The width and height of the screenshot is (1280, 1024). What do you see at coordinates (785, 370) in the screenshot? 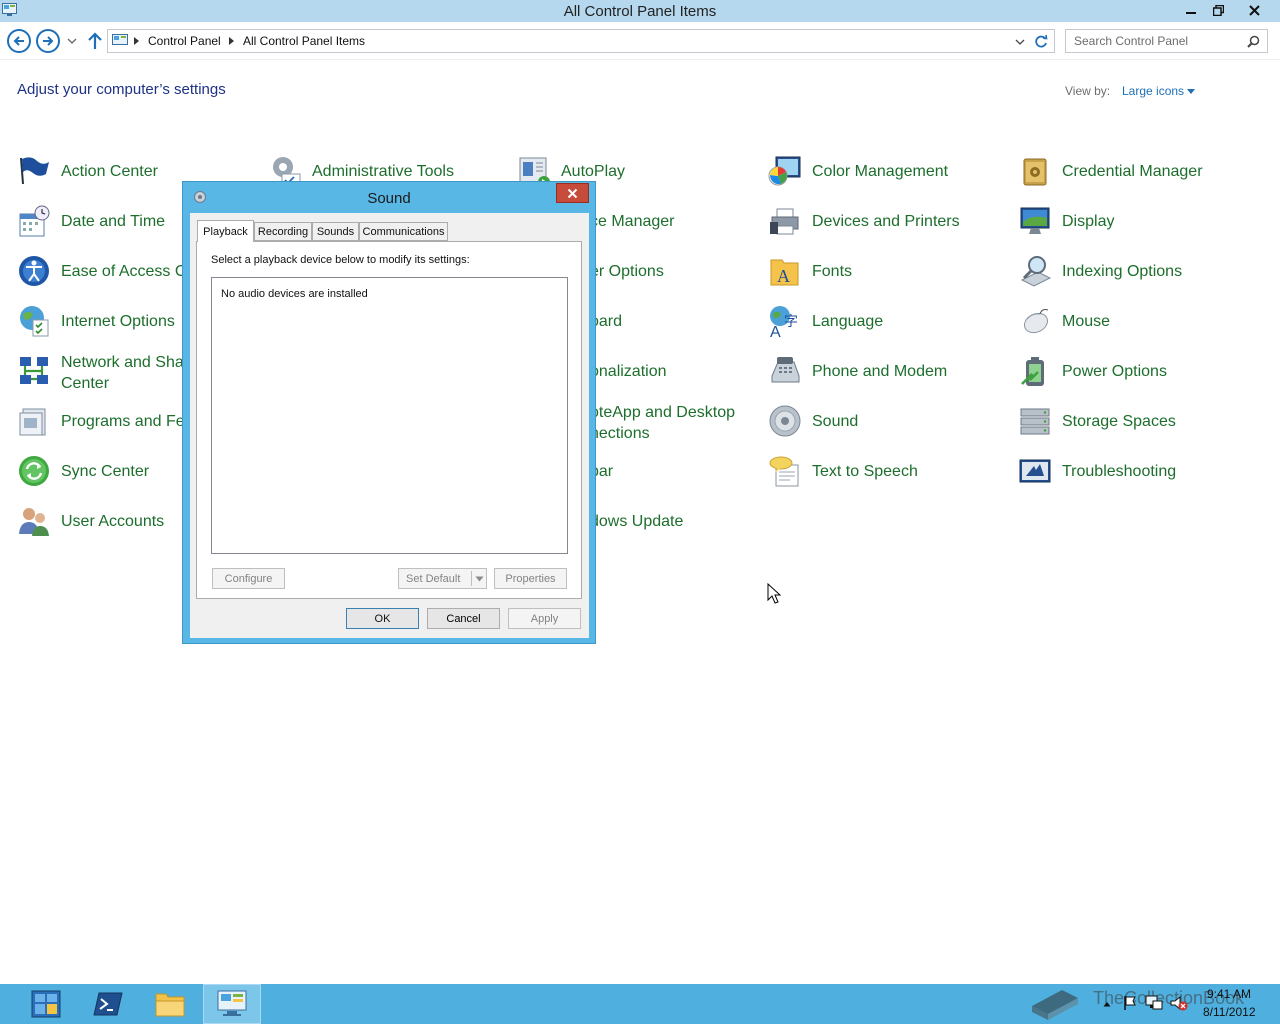
I see `phone-icon` at bounding box center [785, 370].